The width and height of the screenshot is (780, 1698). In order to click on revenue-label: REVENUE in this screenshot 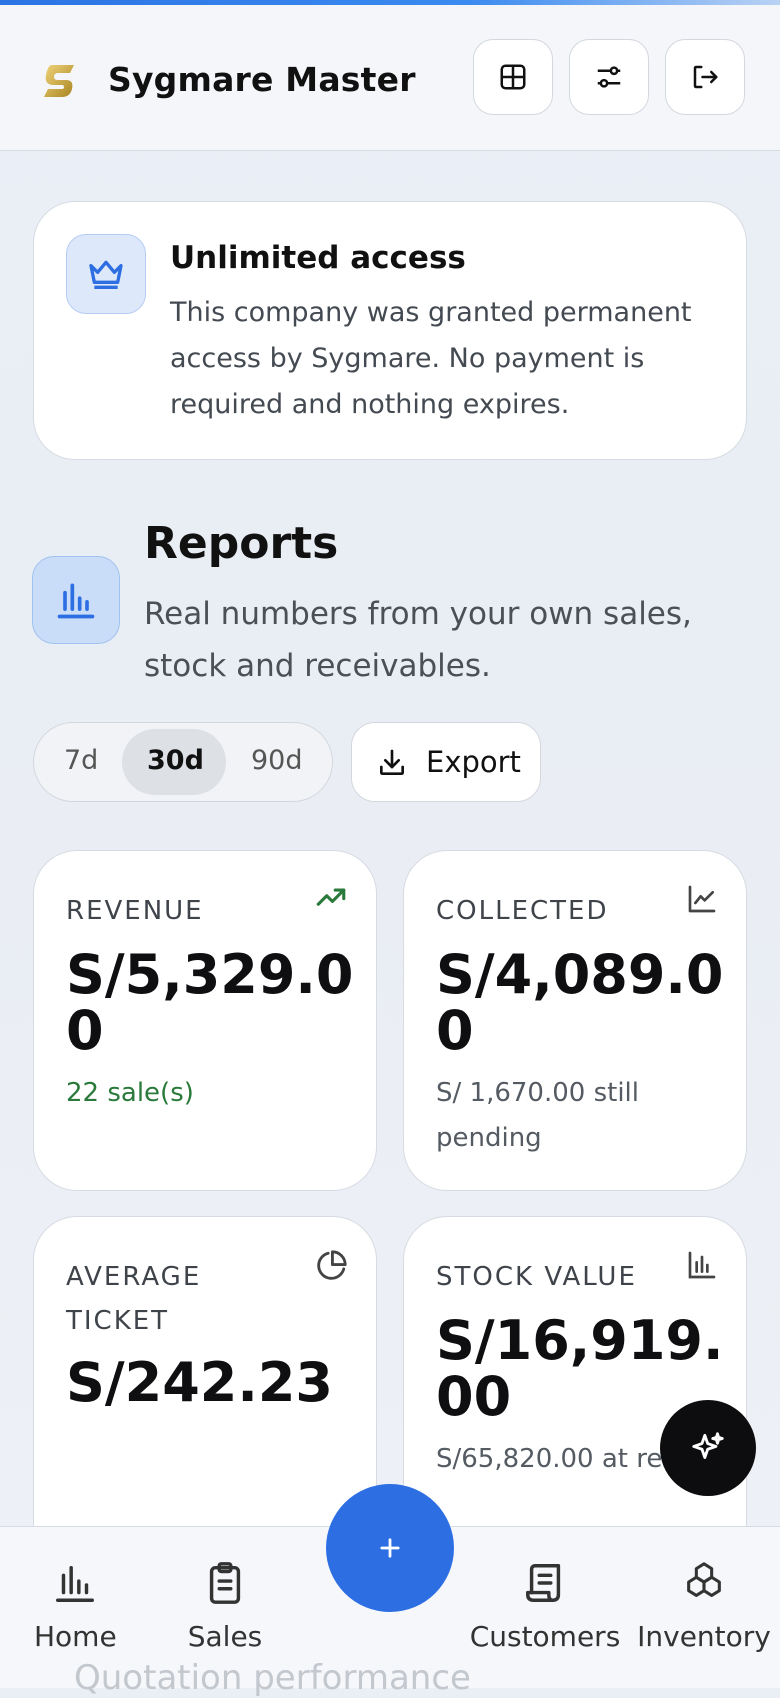, I will do `click(135, 911)`.